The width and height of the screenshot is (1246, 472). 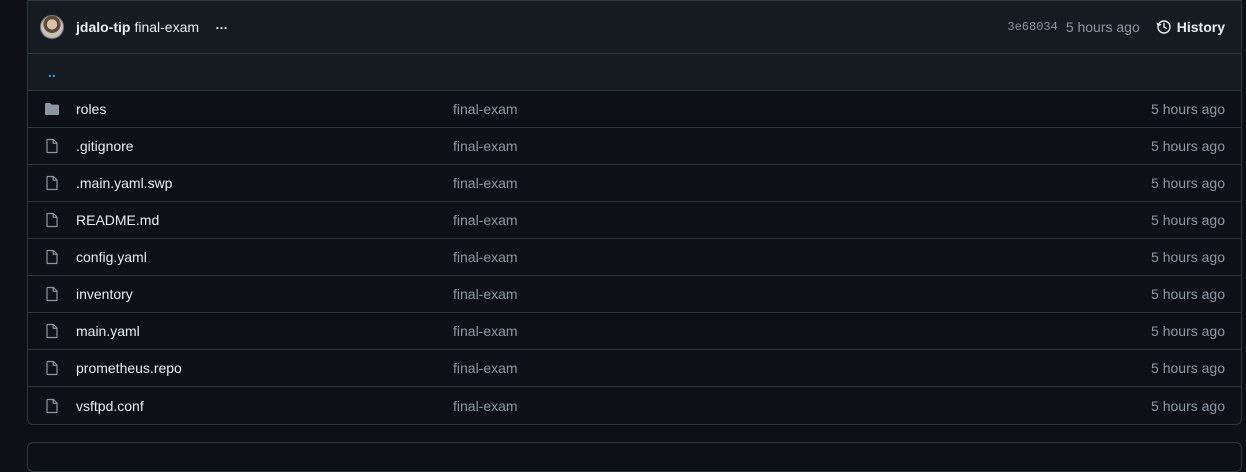 What do you see at coordinates (634, 72) in the screenshot?
I see `parent-directory-row: ..` at bounding box center [634, 72].